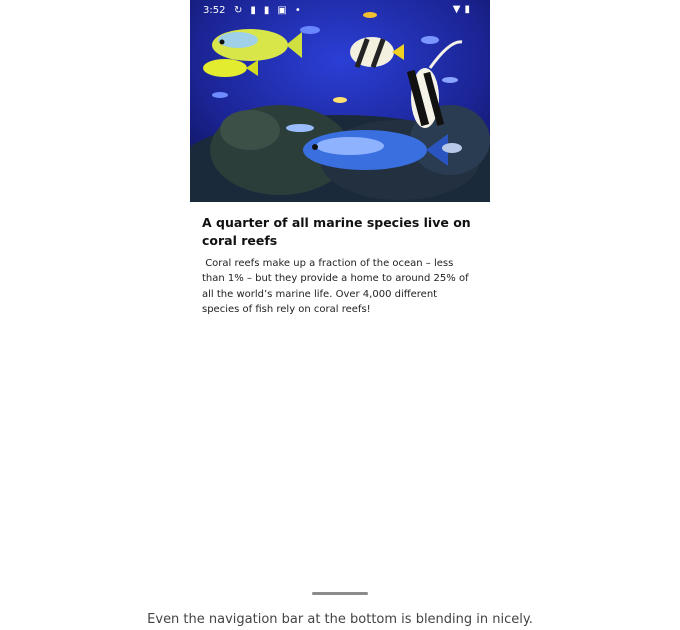 The height and width of the screenshot is (630, 680). What do you see at coordinates (461, 9) in the screenshot?
I see `status-right-icons: ▼ ▮` at bounding box center [461, 9].